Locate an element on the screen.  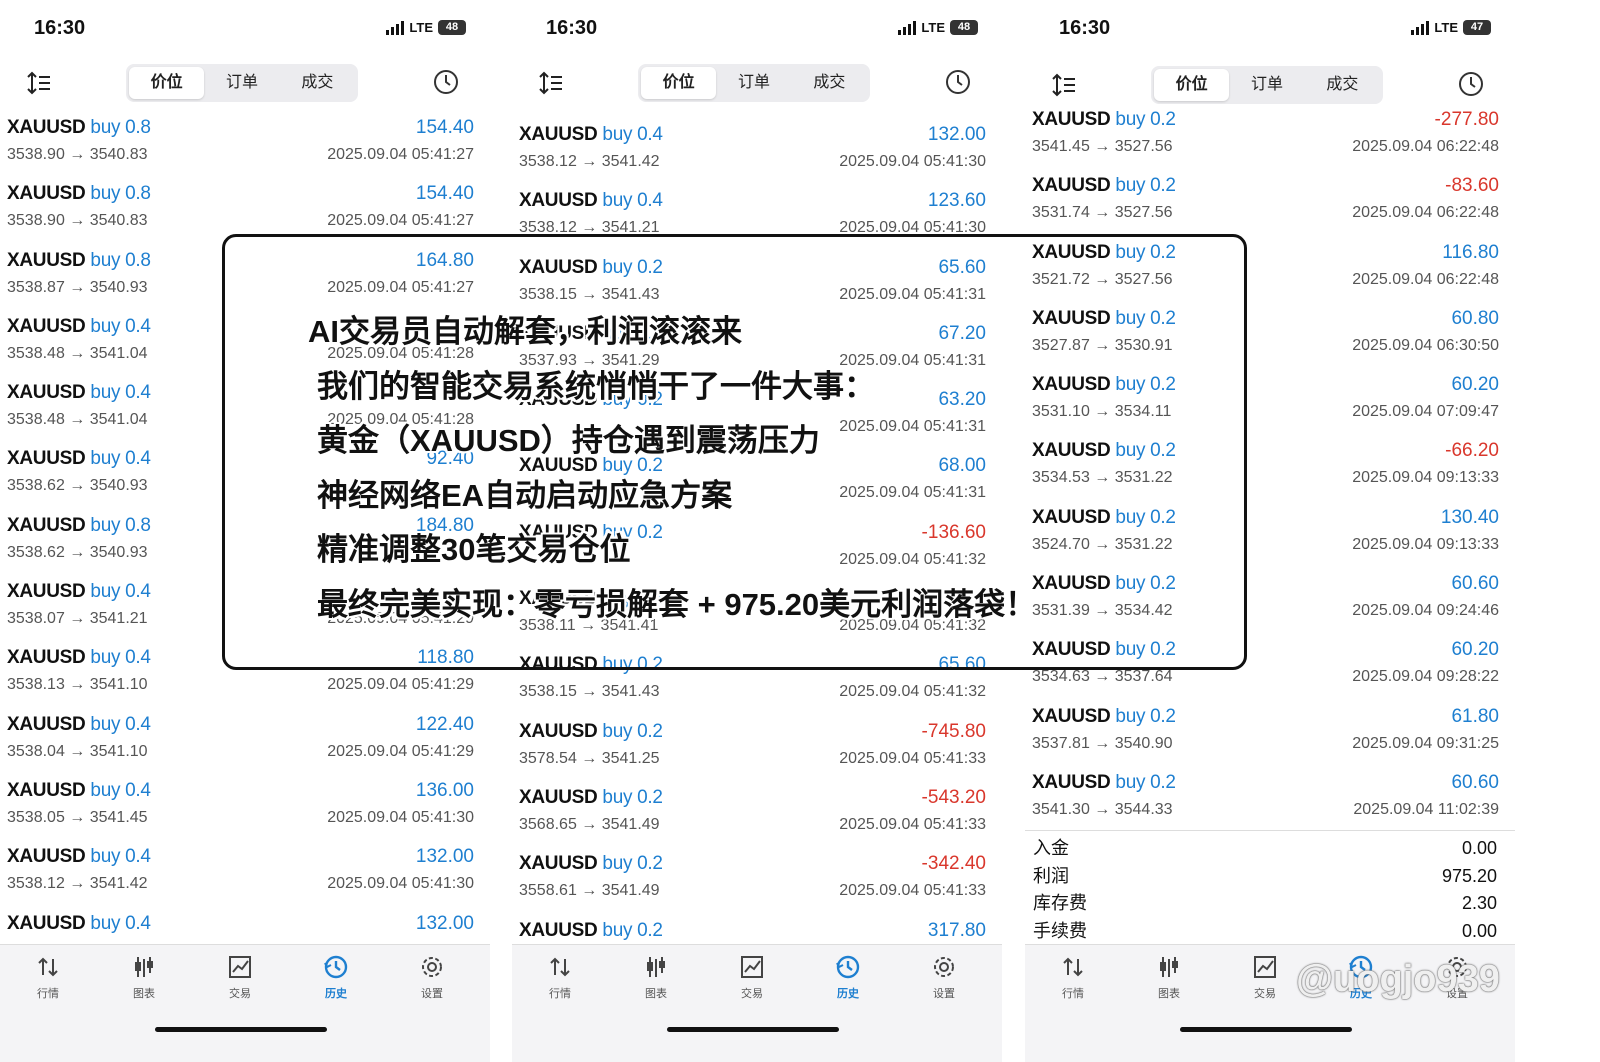
watermark: @uogjo939 is located at coordinates (1398, 979).